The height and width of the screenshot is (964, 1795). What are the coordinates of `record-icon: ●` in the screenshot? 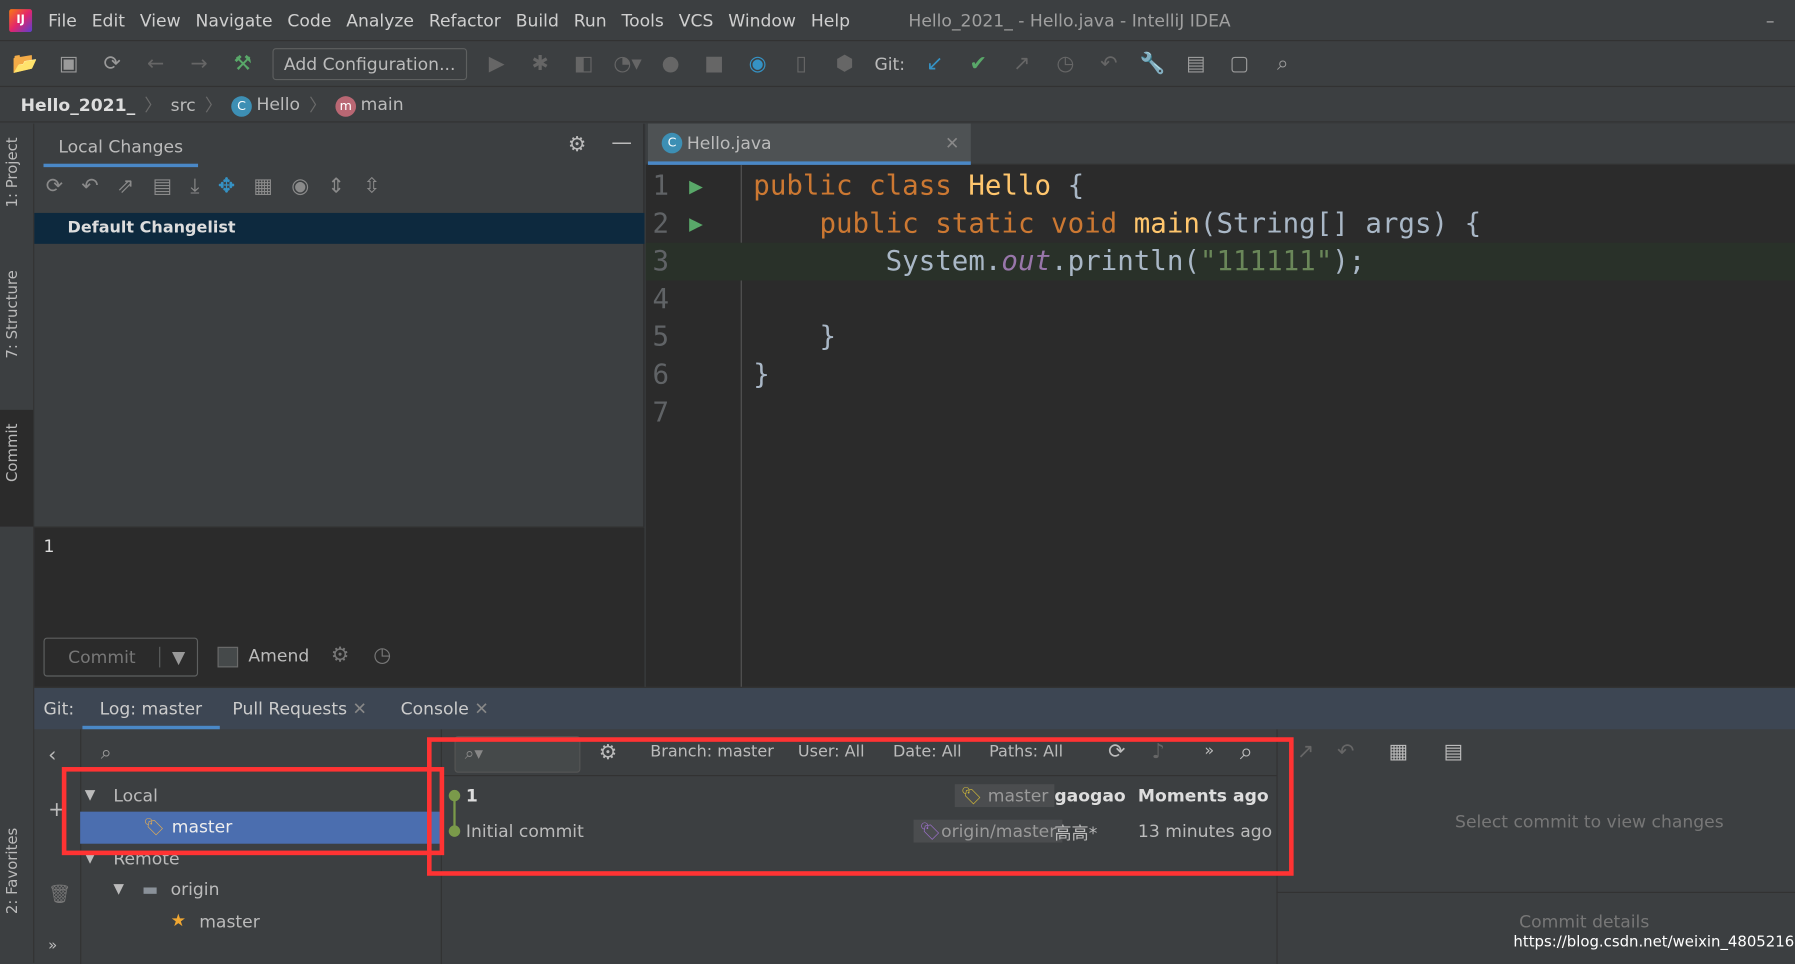 It's located at (670, 64).